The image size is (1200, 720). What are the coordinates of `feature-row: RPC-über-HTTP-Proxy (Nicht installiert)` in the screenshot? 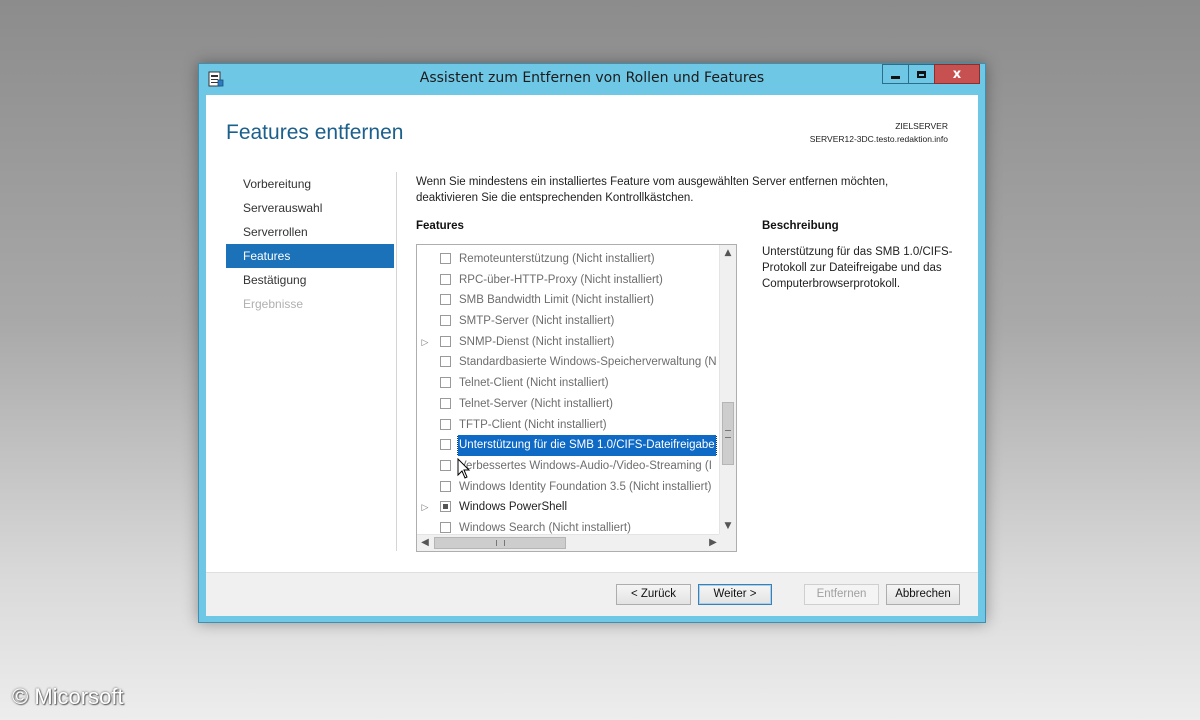 It's located at (568, 280).